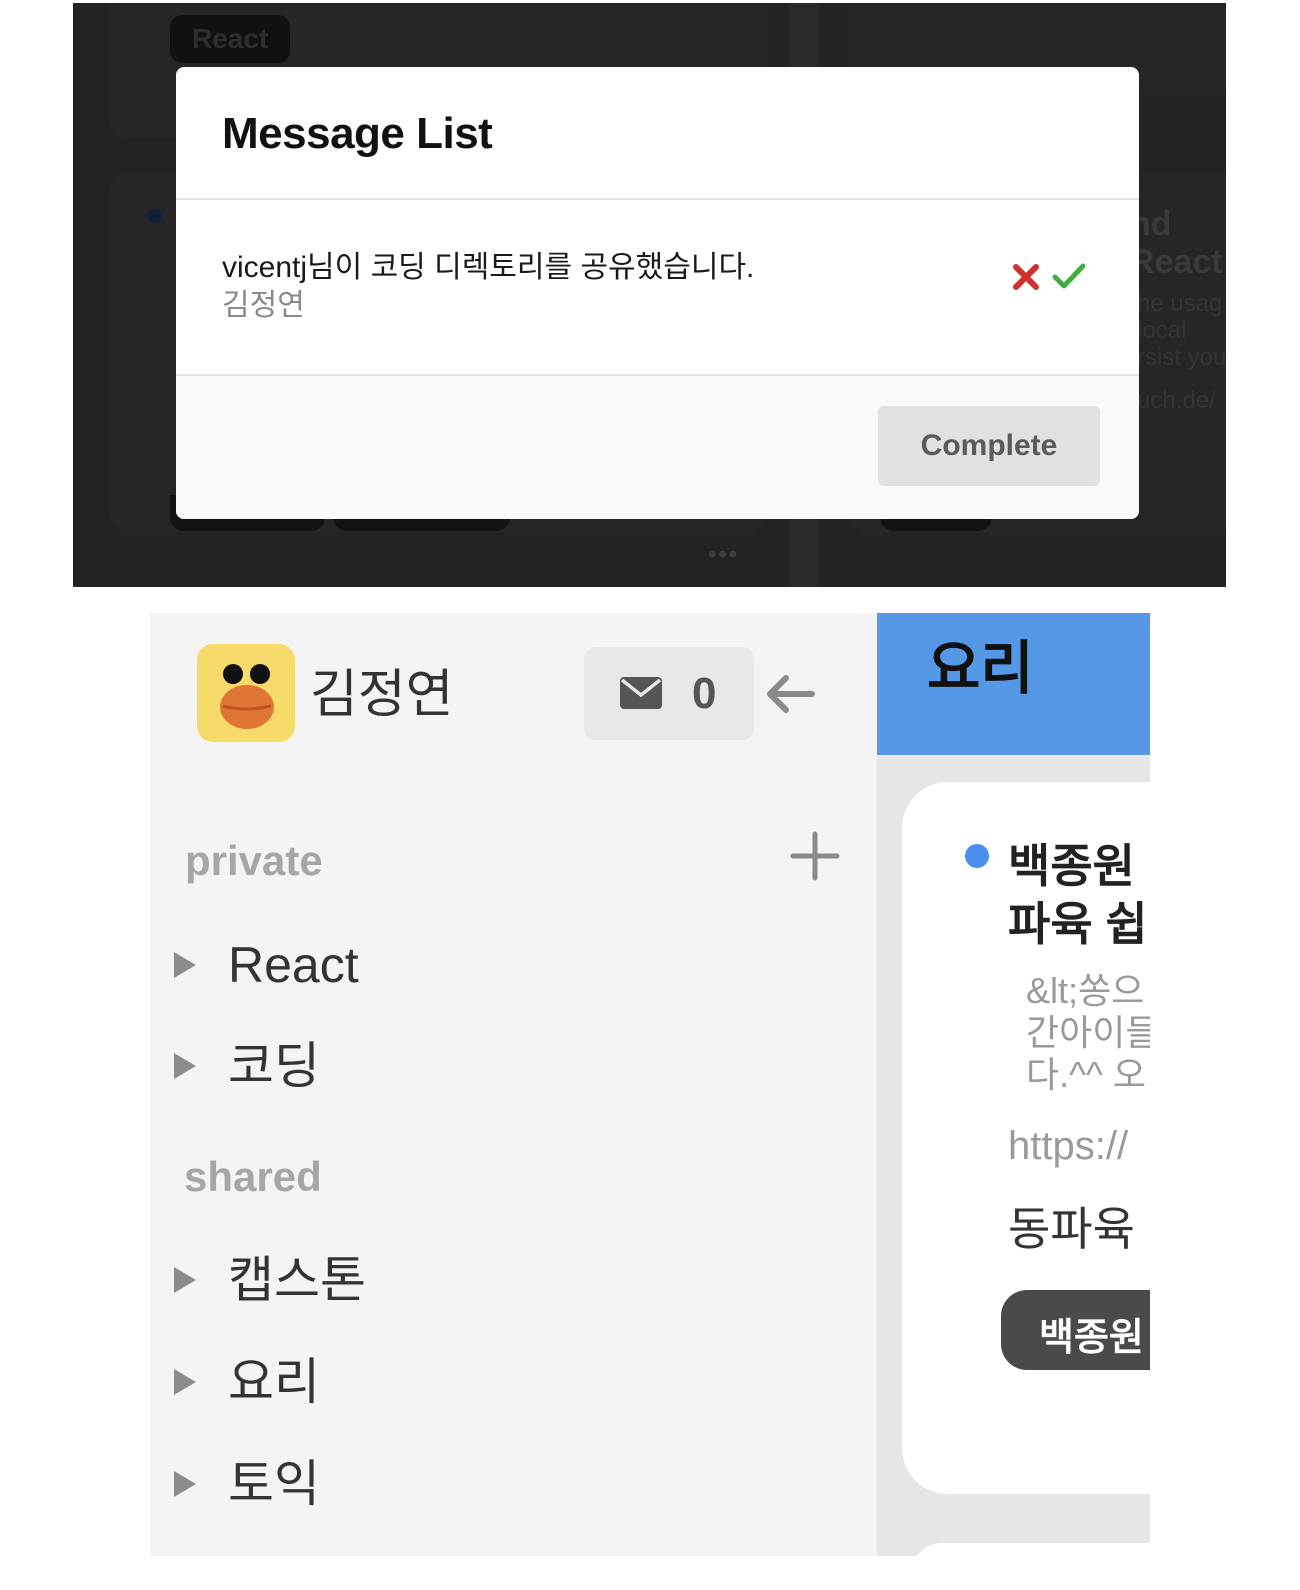 This screenshot has height=1590, width=1300. Describe the element at coordinates (450, 970) in the screenshot. I see `folder-item-react: React` at that location.